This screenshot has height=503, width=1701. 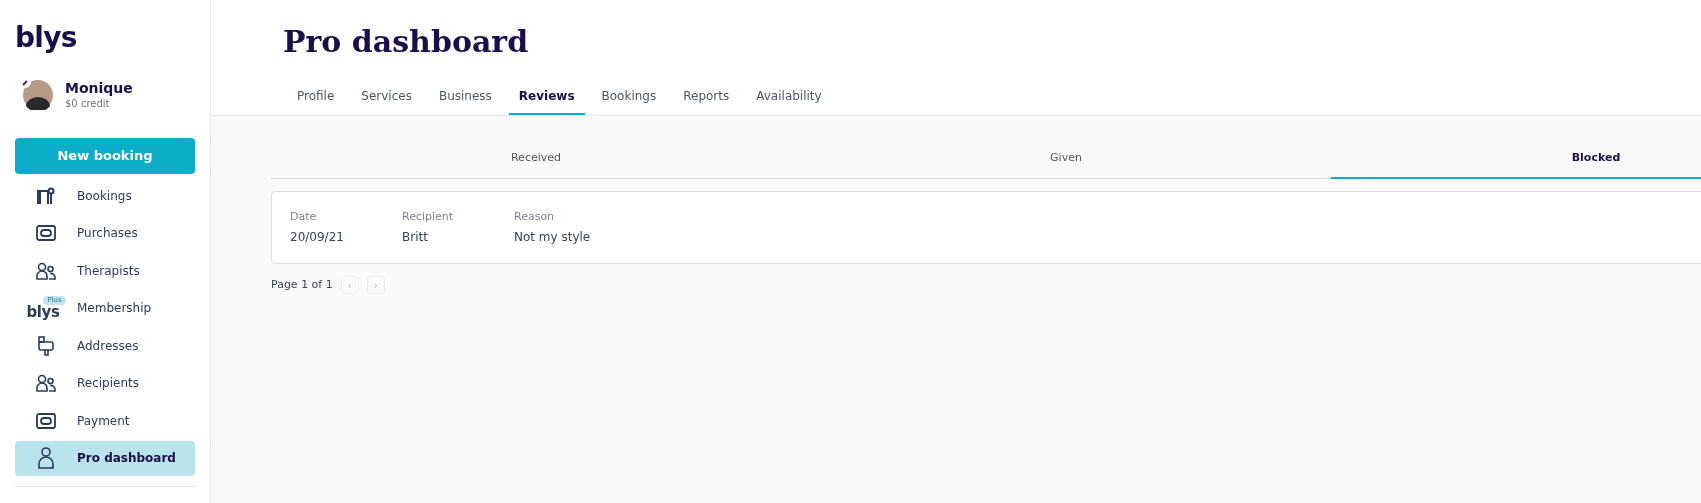 I want to click on table-cell-text: 20/09/21, so click(x=317, y=237).